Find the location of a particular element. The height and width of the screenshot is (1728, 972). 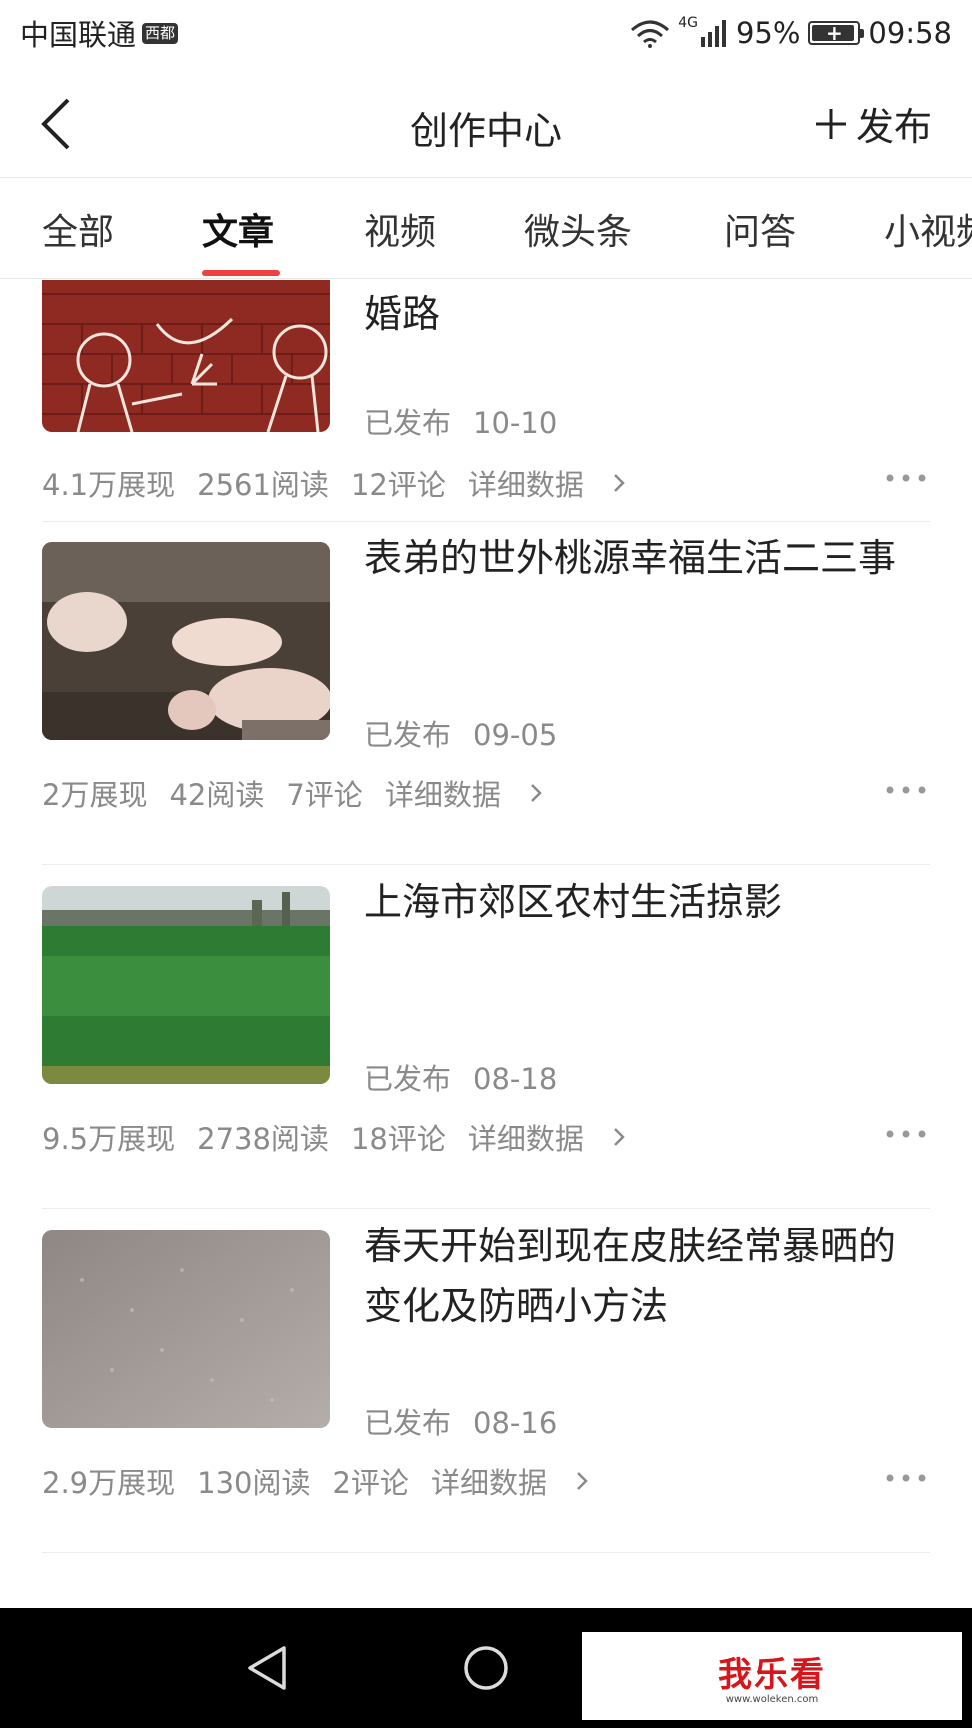

publish-info: 已发布 08-16 is located at coordinates (460, 1421).